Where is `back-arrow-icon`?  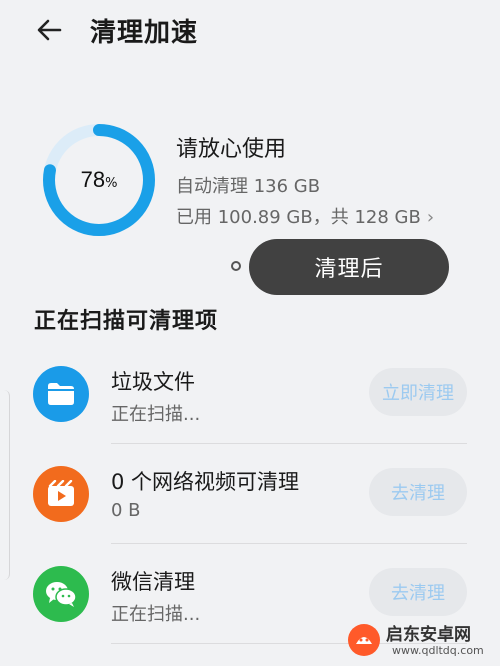
back-arrow-icon is located at coordinates (50, 30).